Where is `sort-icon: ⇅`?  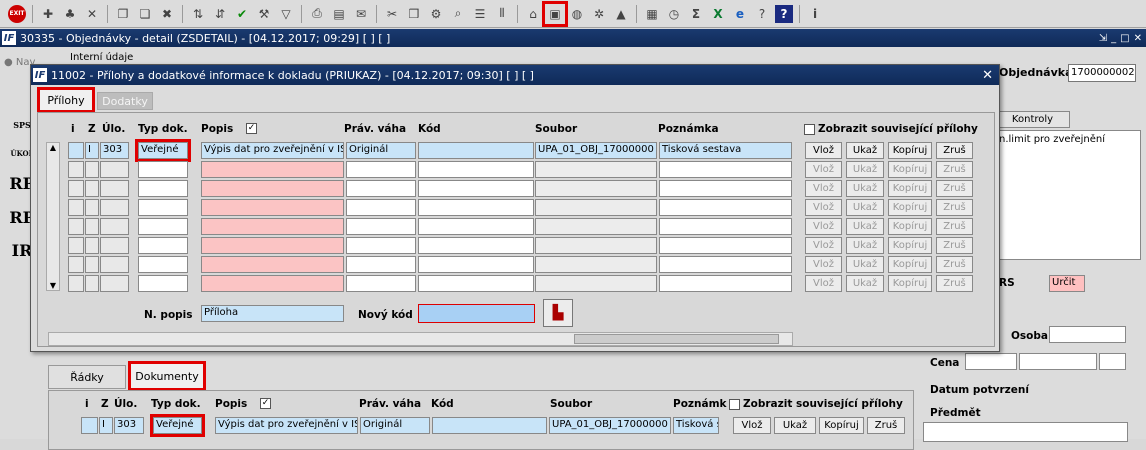
sort-icon: ⇅ is located at coordinates (198, 14).